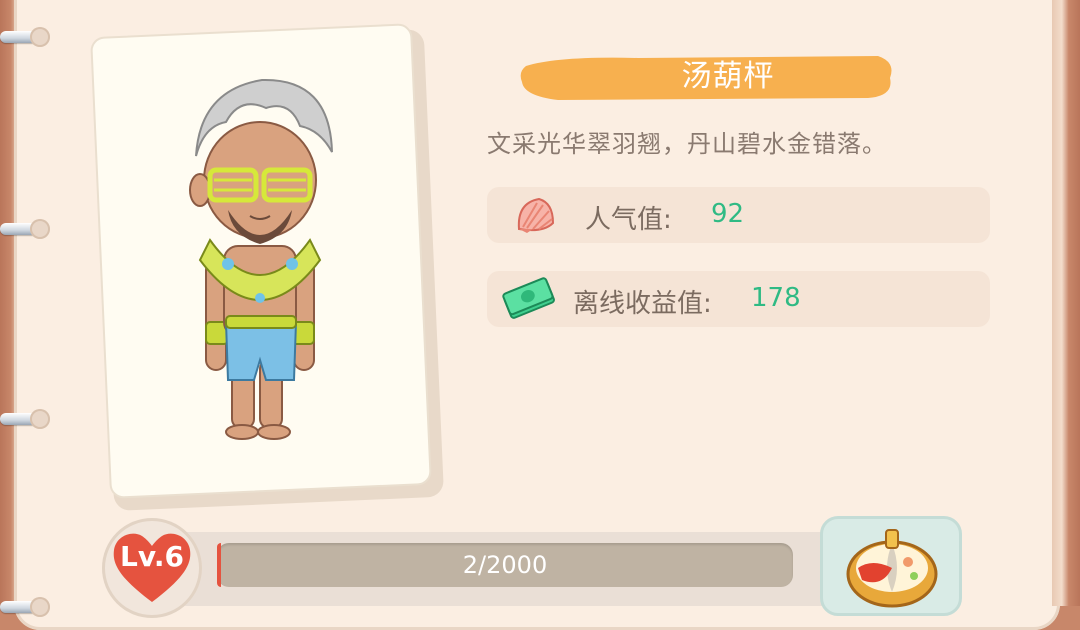 This screenshot has width=1080, height=630. Describe the element at coordinates (642, 304) in the screenshot. I see `stat-offline-income-label: 离线收益值:` at that location.